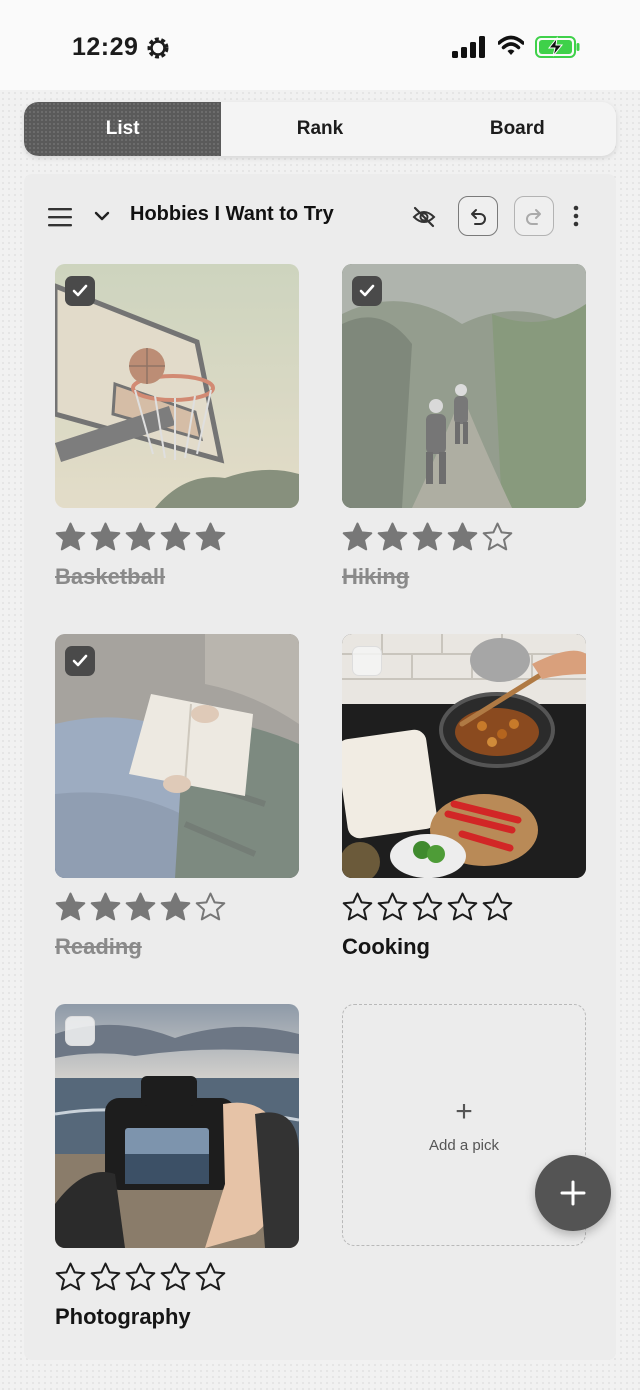 This screenshot has height=1390, width=640. What do you see at coordinates (320, 45) in the screenshot?
I see `status-bar: 12:29` at bounding box center [320, 45].